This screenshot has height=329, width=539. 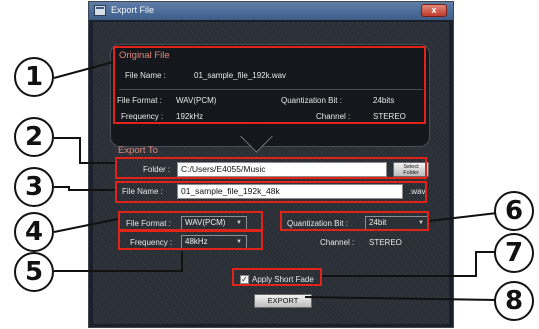 What do you see at coordinates (34, 137) in the screenshot?
I see `callout-2: 2` at bounding box center [34, 137].